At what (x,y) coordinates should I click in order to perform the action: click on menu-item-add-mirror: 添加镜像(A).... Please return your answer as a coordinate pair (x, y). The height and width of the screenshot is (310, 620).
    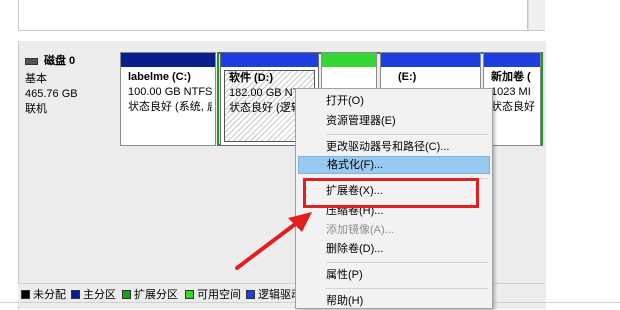
    Looking at the image, I should click on (360, 230).